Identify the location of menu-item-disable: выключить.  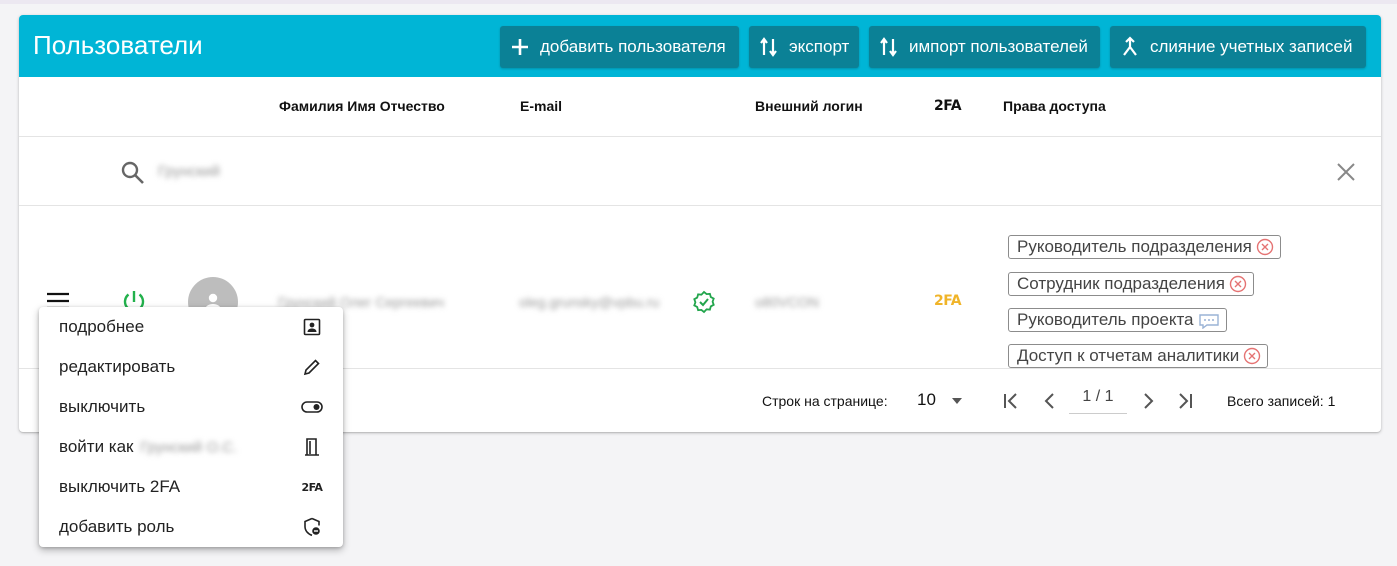
(191, 407).